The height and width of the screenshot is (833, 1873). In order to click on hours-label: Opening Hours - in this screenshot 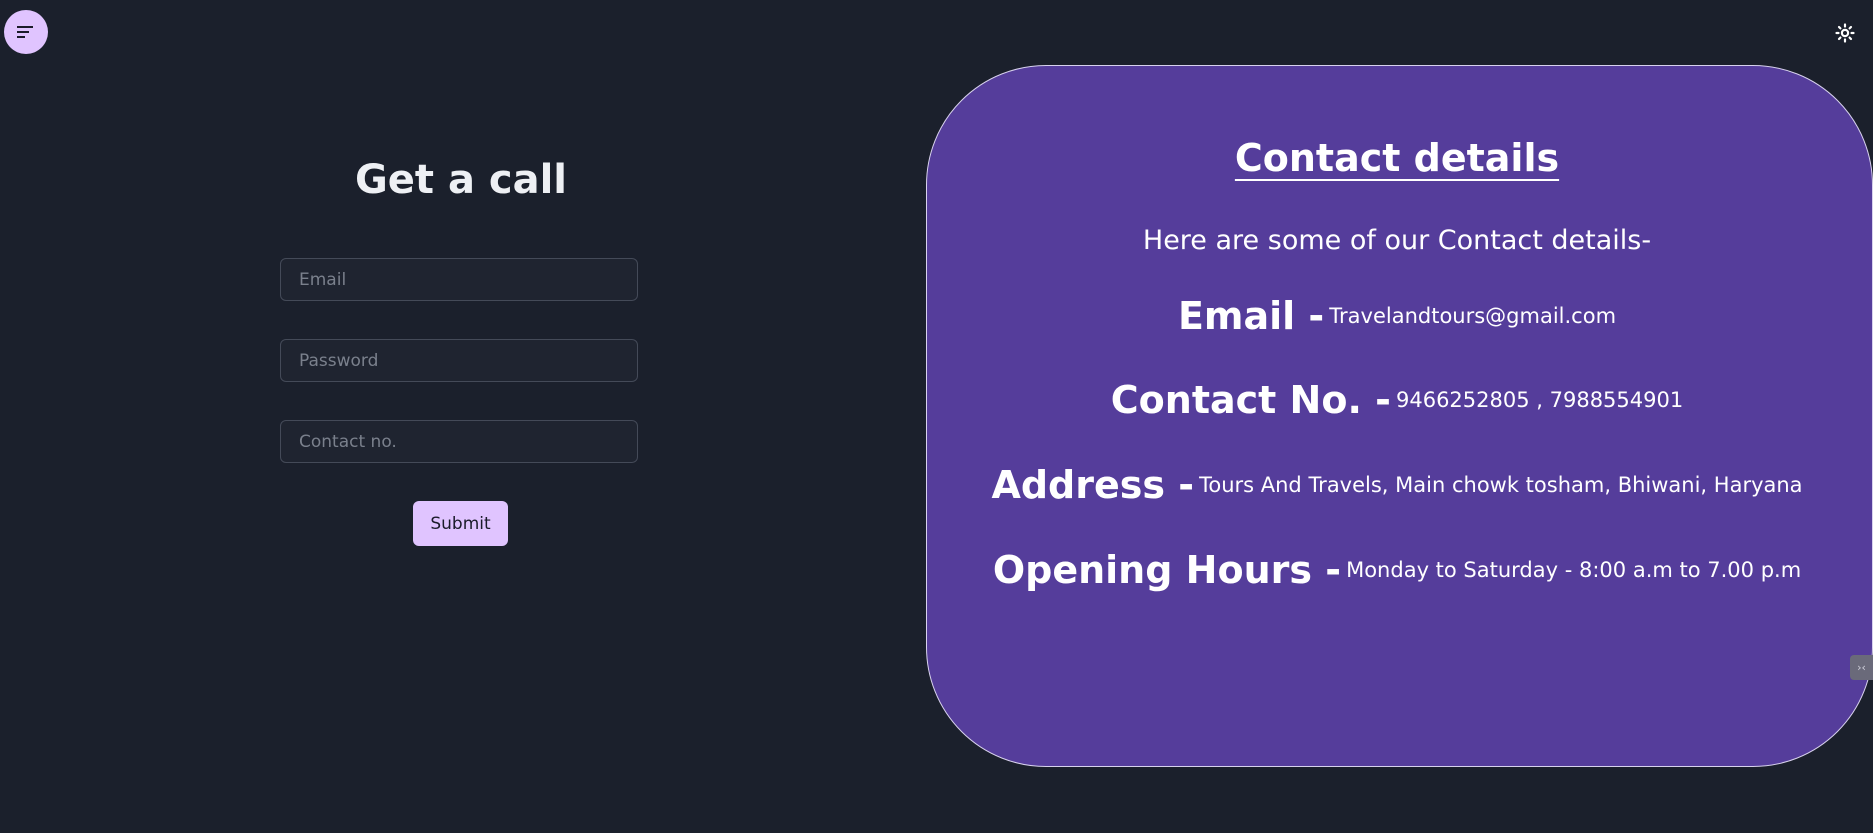, I will do `click(1166, 570)`.